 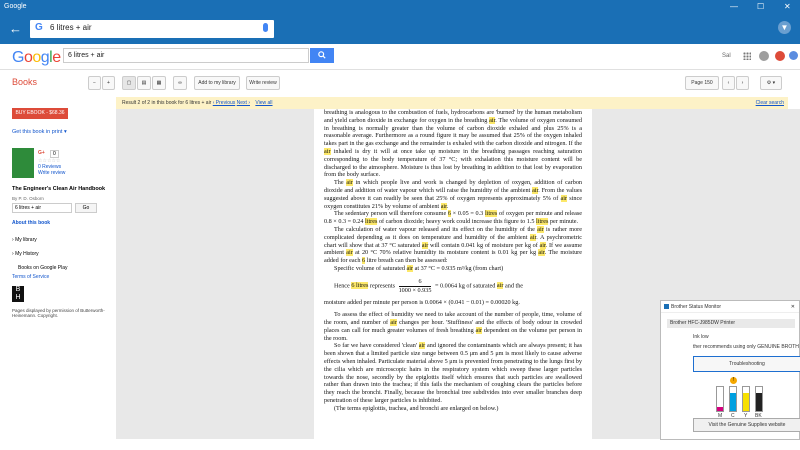 What do you see at coordinates (666, 306) in the screenshot?
I see `printer-app-icon` at bounding box center [666, 306].